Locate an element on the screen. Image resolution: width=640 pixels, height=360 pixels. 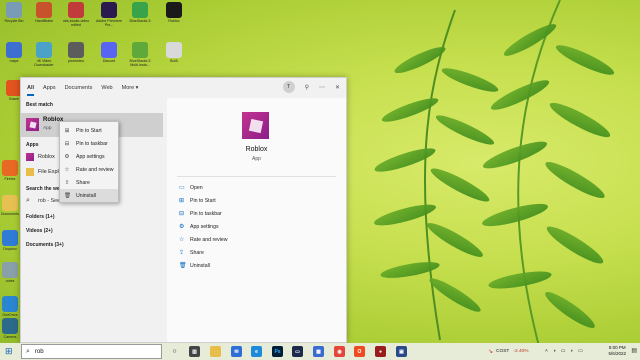
ctx-rate-and-review: ☆ Rate and review is located at coordinates (89, 169).